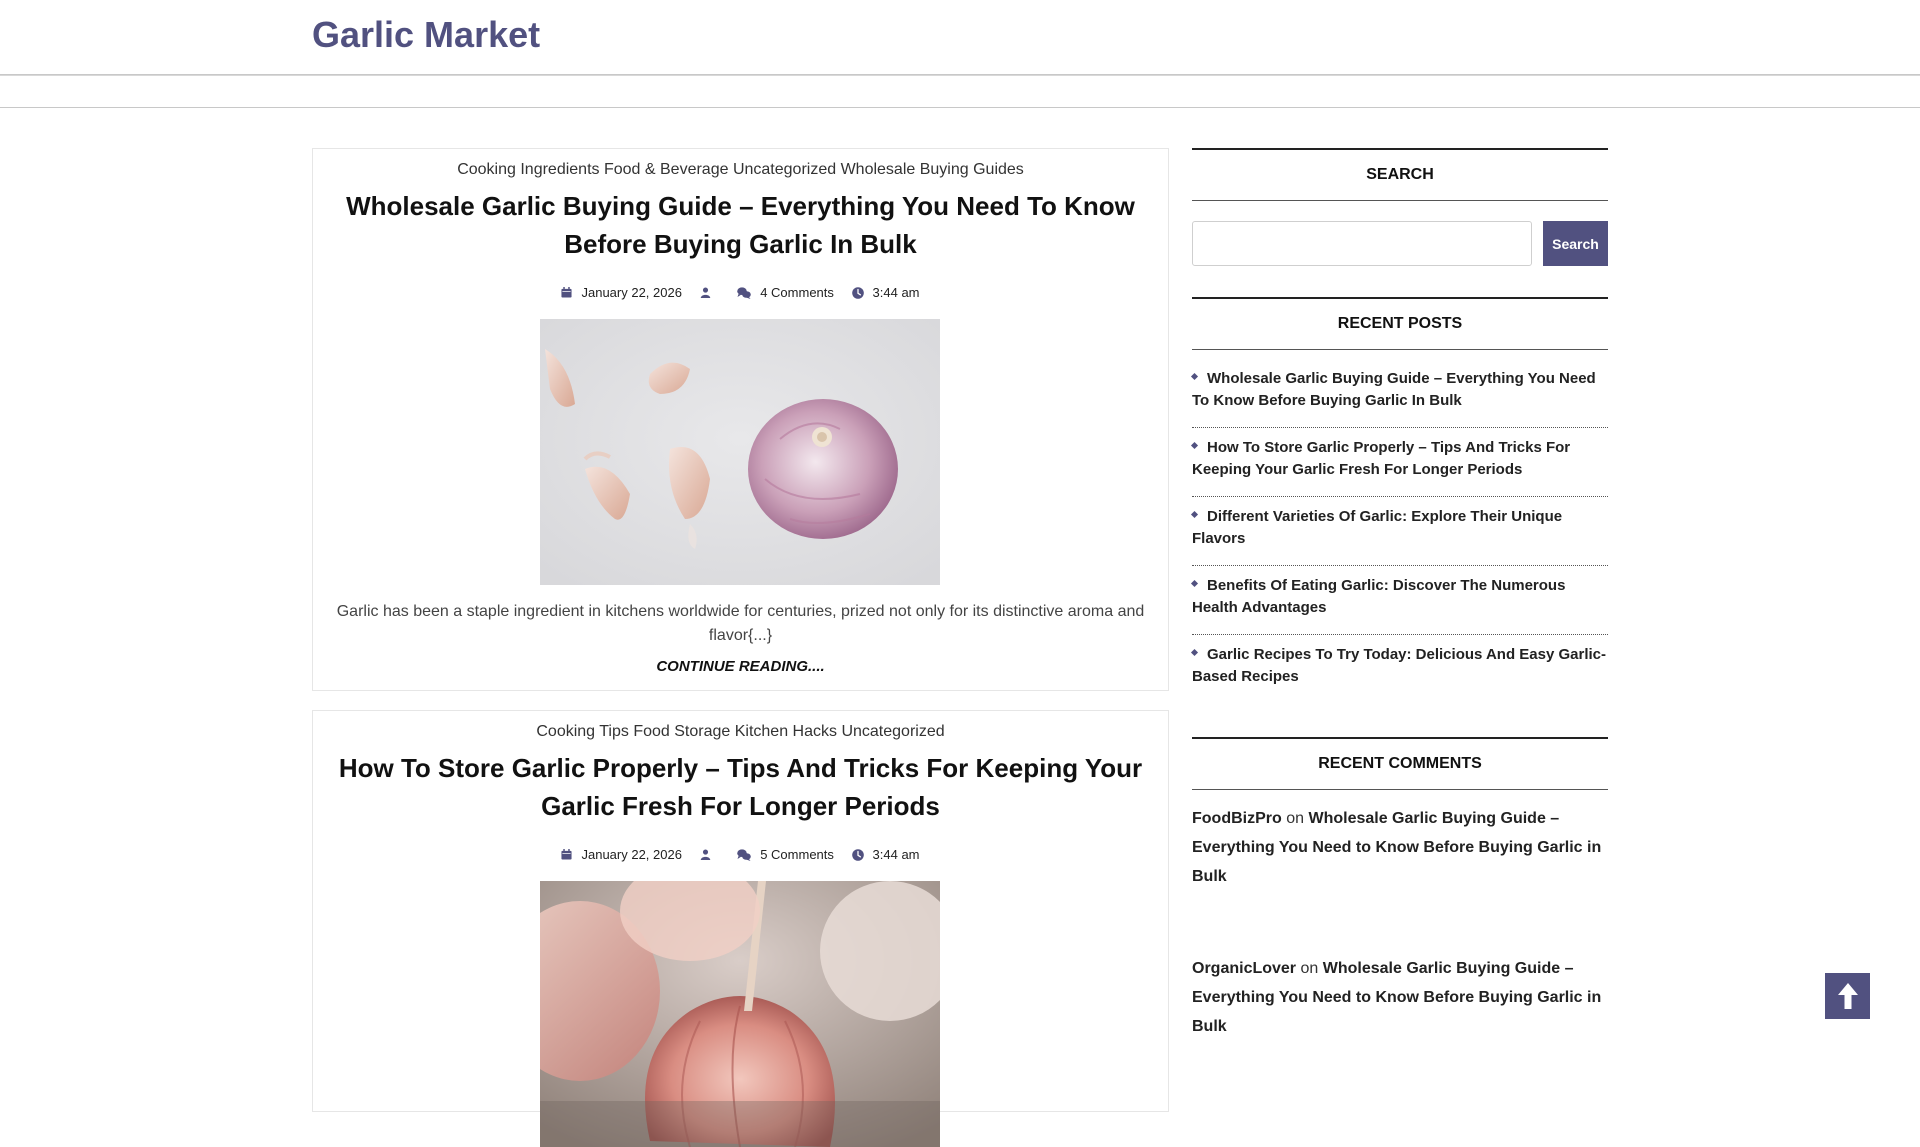 The height and width of the screenshot is (1147, 1920). Describe the element at coordinates (1400, 323) in the screenshot. I see `recent-posts-title: RECENT POSTS` at that location.